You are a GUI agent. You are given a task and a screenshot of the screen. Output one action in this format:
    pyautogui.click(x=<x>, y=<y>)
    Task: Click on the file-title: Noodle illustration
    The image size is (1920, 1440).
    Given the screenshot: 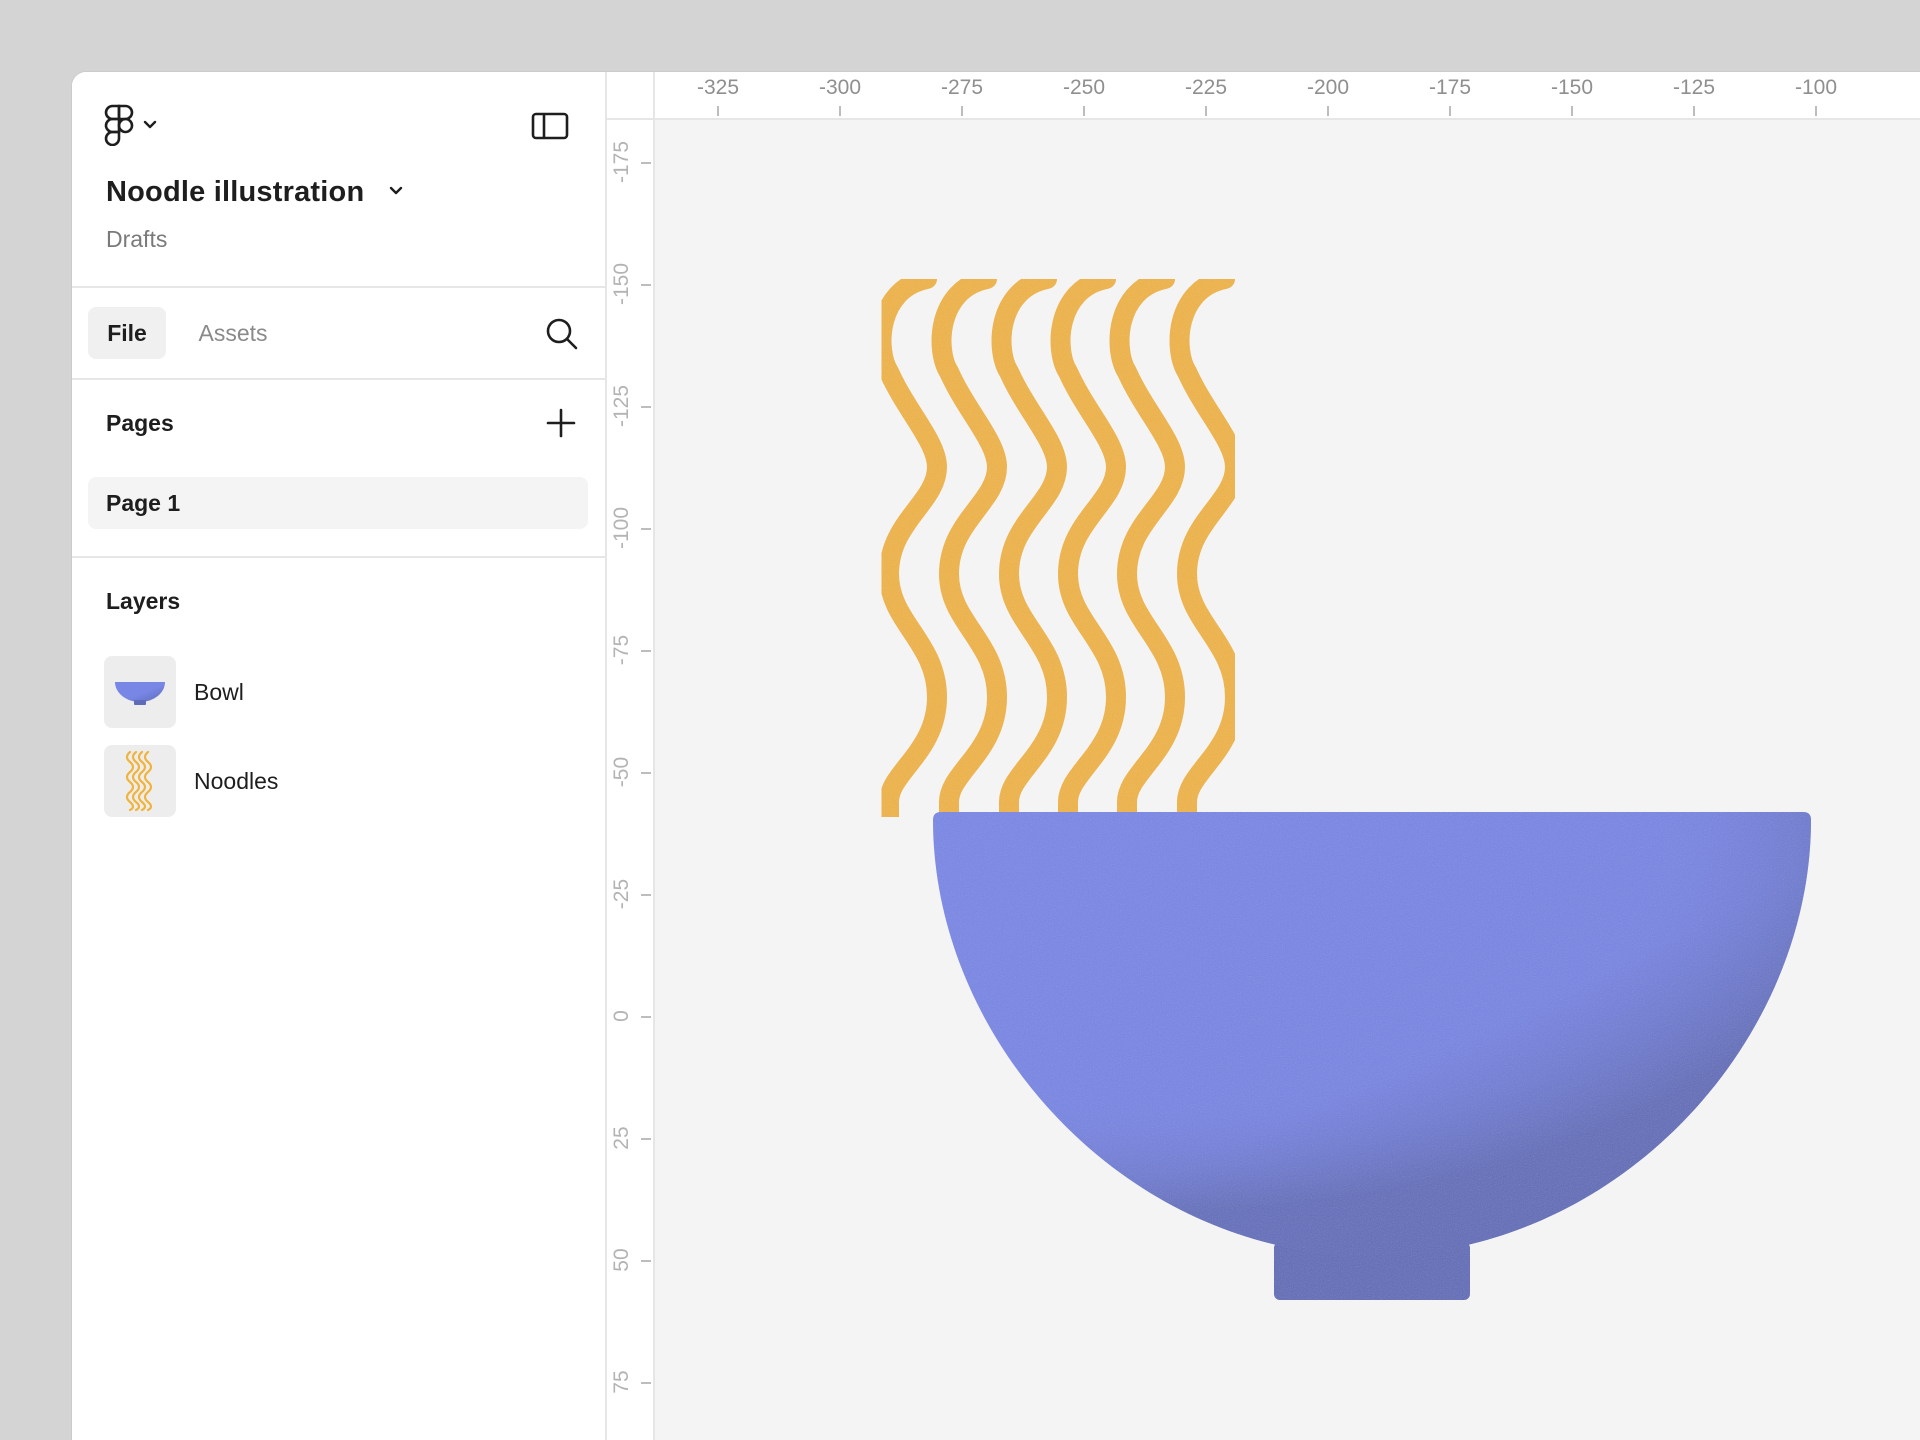 What is the action you would take?
    pyautogui.click(x=235, y=192)
    